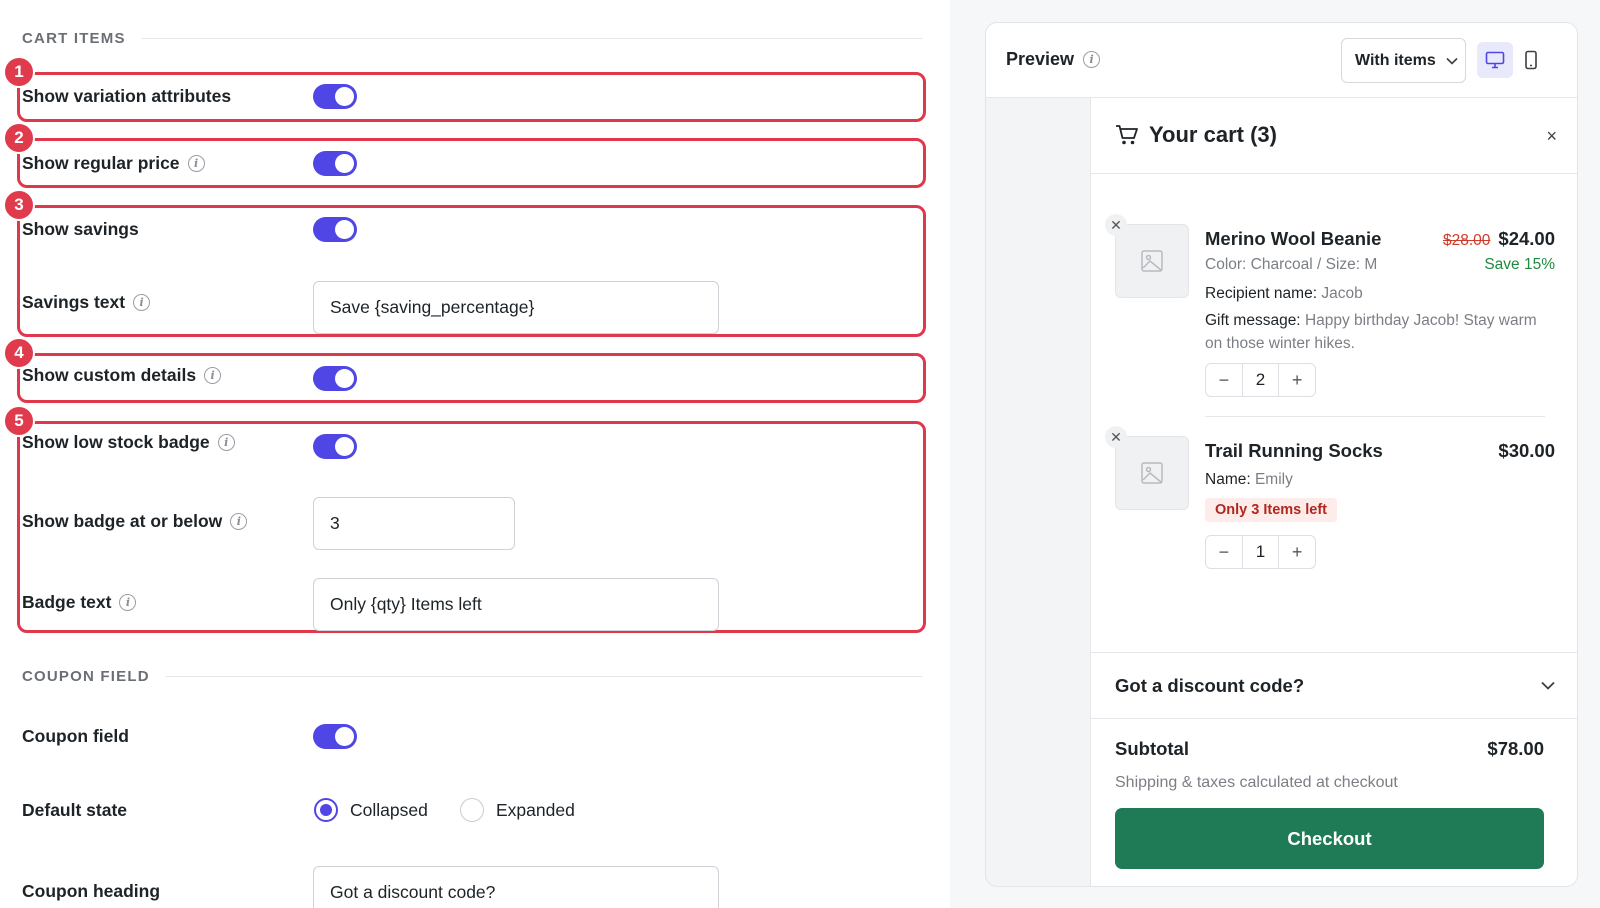 The width and height of the screenshot is (1600, 908). I want to click on label-show-low-stock-badge: Show low stock badge i, so click(128, 442).